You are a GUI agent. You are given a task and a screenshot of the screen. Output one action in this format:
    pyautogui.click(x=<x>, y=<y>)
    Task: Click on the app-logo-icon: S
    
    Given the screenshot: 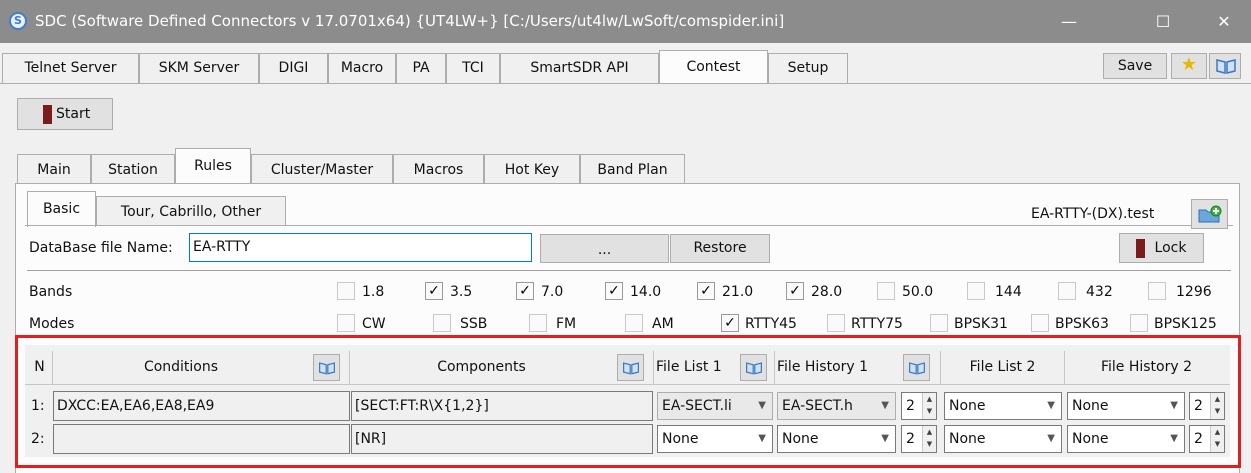 What is the action you would take?
    pyautogui.click(x=18, y=21)
    